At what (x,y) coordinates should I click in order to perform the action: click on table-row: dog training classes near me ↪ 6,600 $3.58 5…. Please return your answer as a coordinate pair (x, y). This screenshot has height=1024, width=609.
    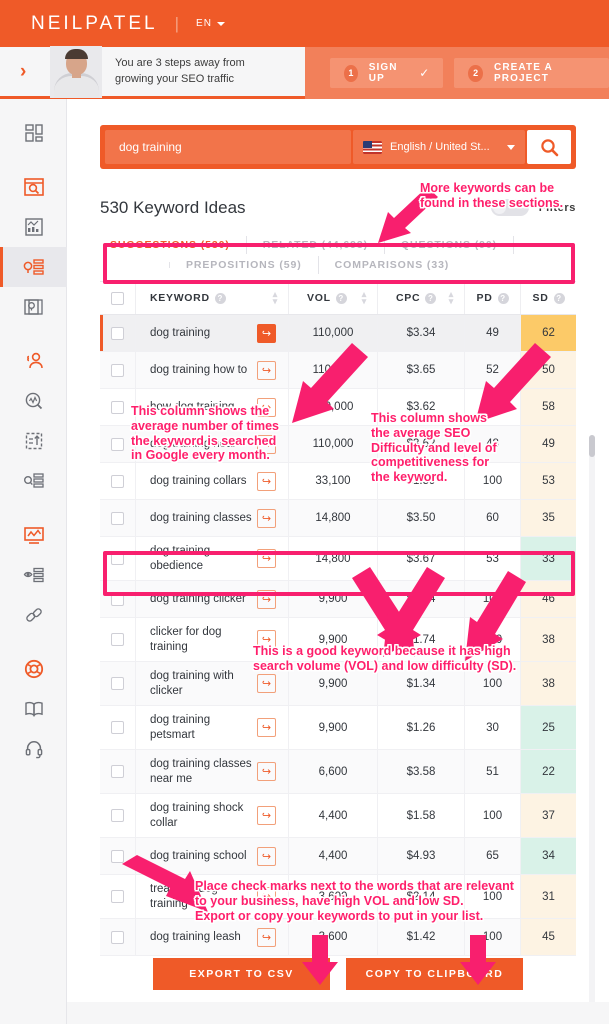
    Looking at the image, I should click on (338, 772).